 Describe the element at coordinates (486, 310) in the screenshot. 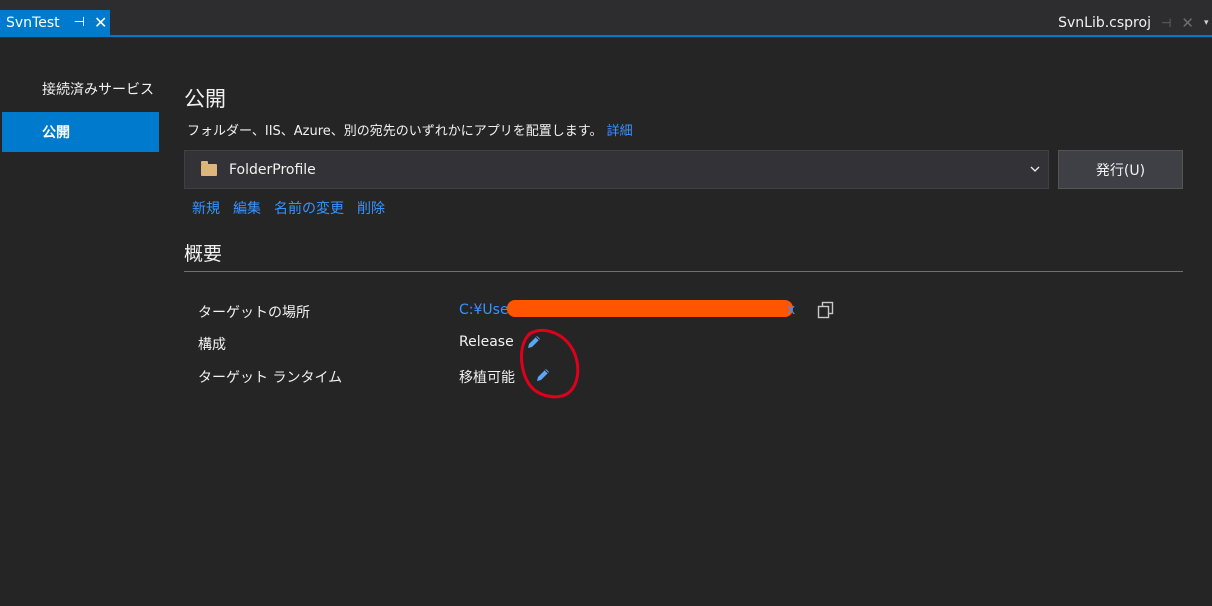

I see `target-location-link: C:¥User` at that location.